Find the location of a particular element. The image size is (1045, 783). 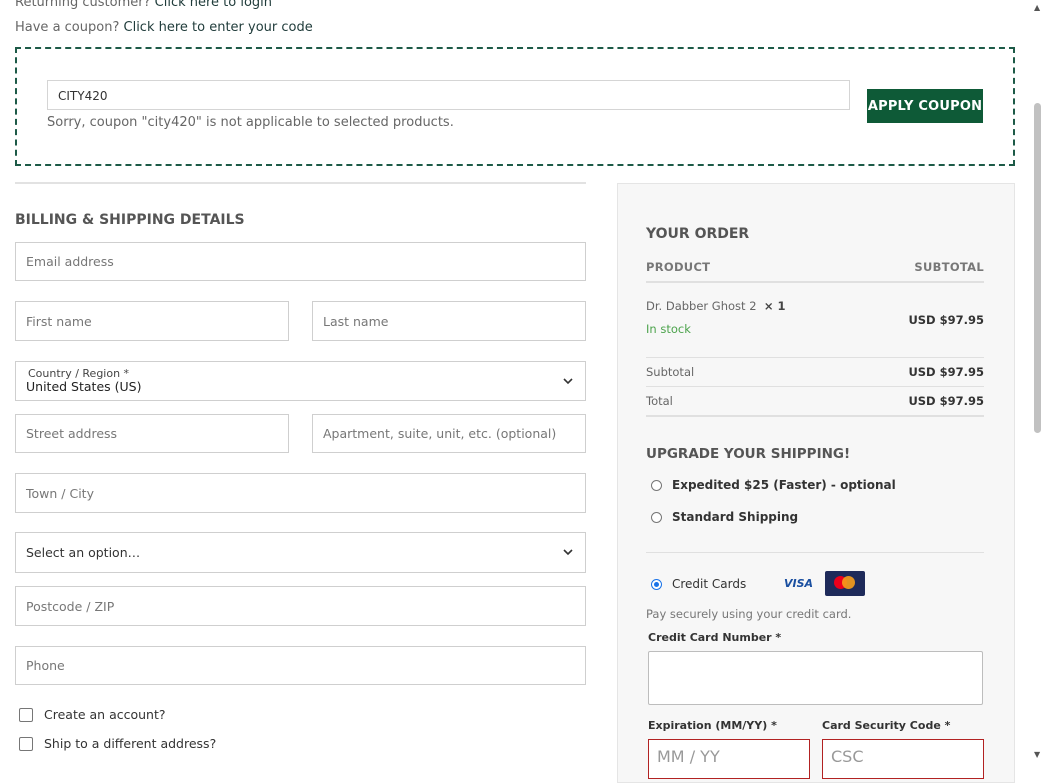

stock-status: In stock is located at coordinates (668, 329).